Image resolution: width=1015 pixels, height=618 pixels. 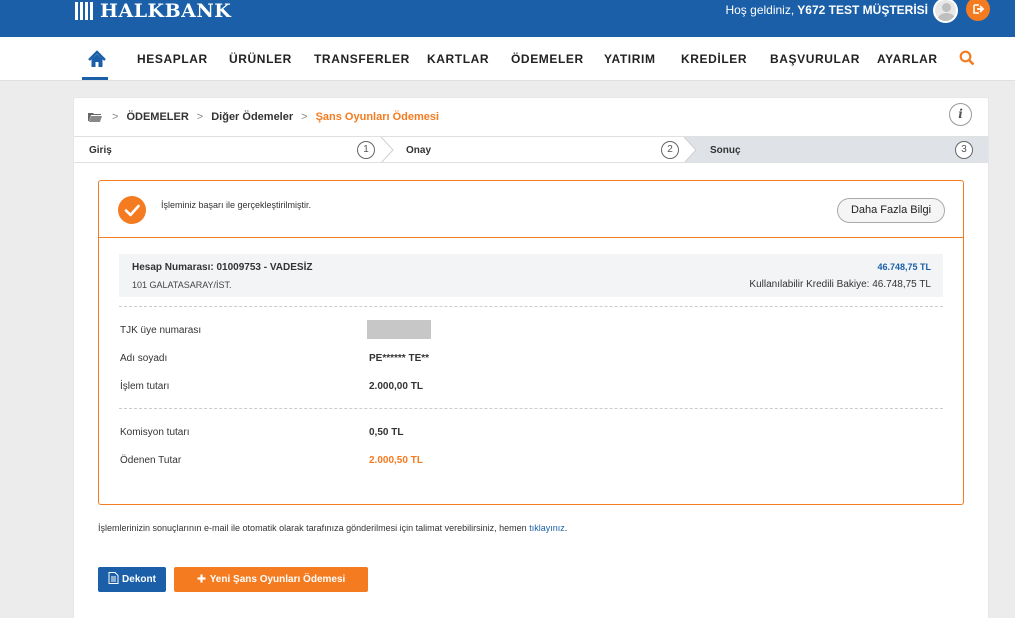 I want to click on logout-icon, so click(x=978, y=10).